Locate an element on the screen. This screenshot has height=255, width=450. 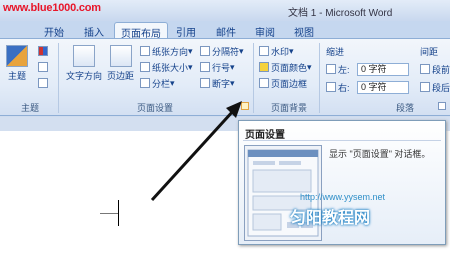
annotation-arrow is located at coordinates (196, 151).